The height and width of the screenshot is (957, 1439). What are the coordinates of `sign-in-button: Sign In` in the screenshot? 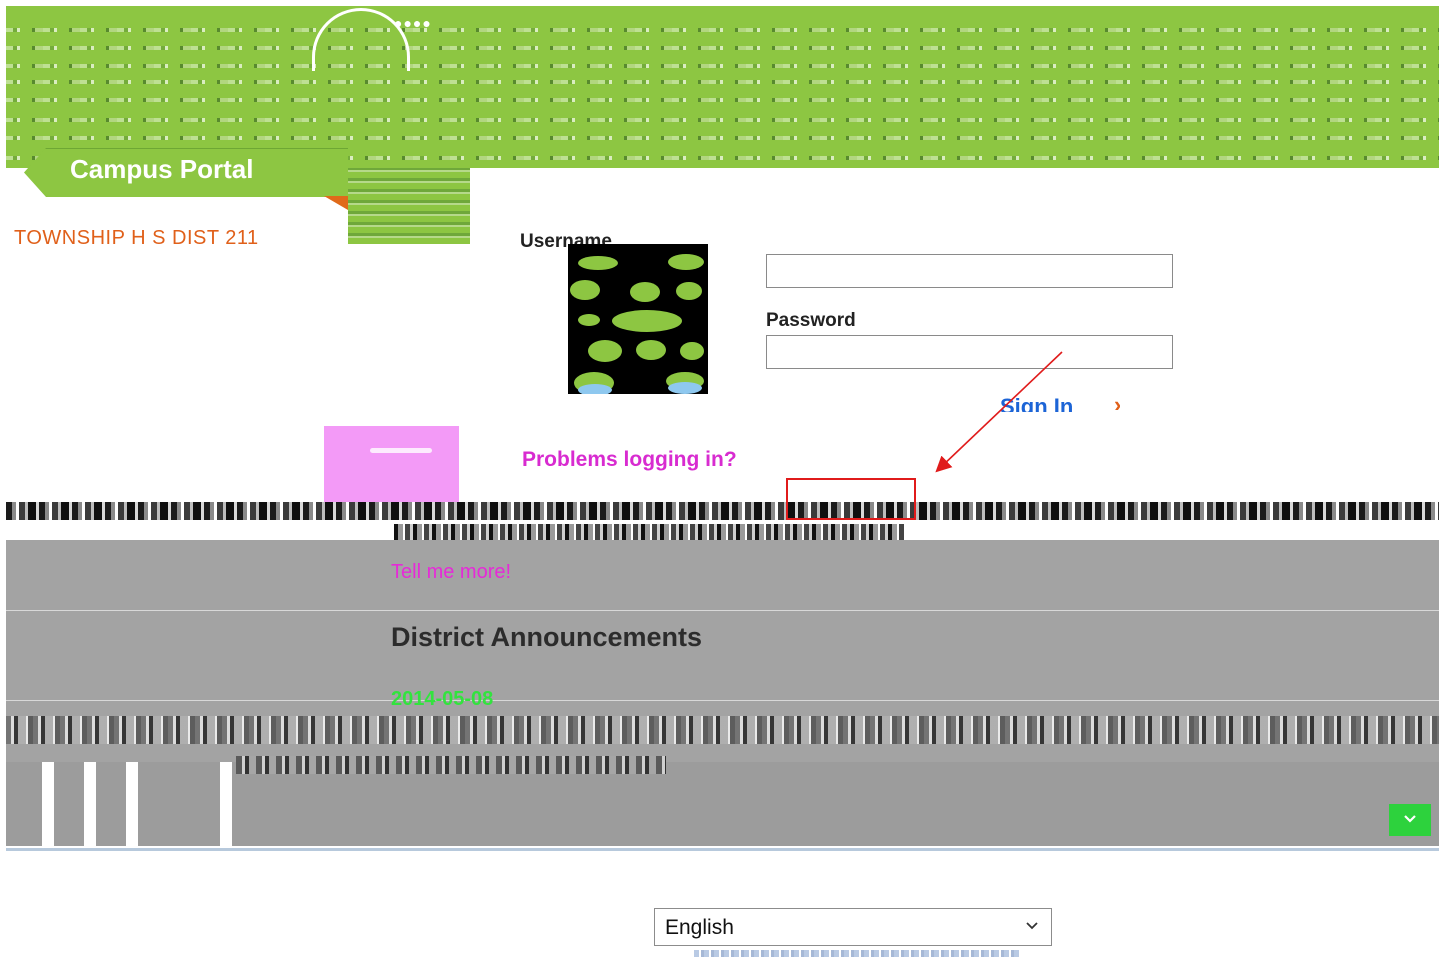 It's located at (1036, 403).